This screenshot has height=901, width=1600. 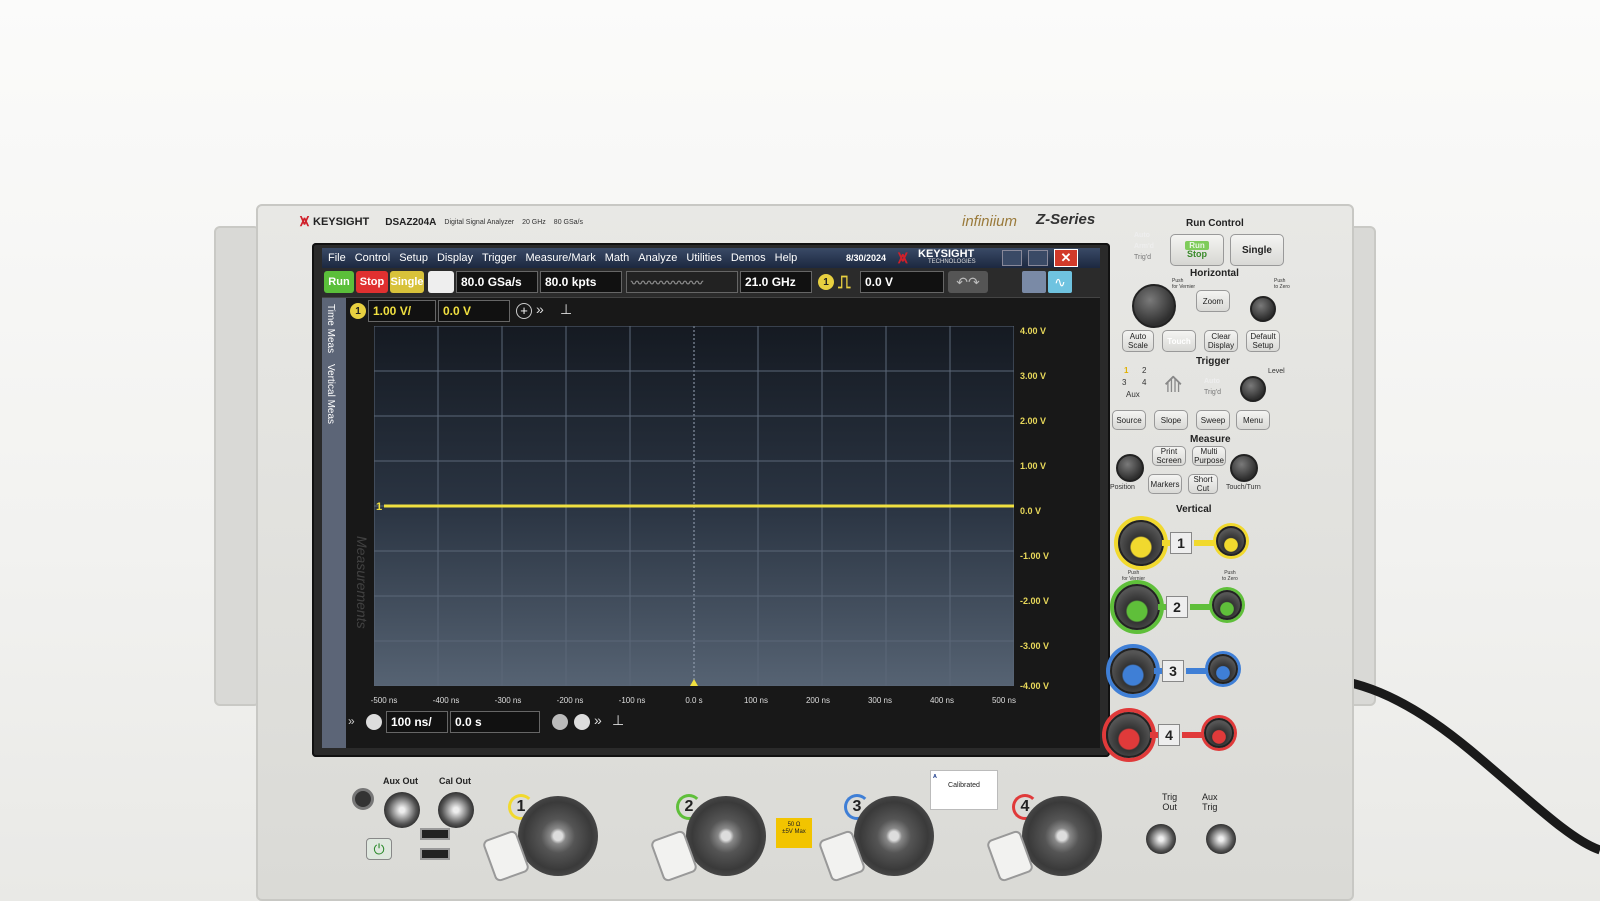 What do you see at coordinates (1257, 250) in the screenshot?
I see `single-key: Single` at bounding box center [1257, 250].